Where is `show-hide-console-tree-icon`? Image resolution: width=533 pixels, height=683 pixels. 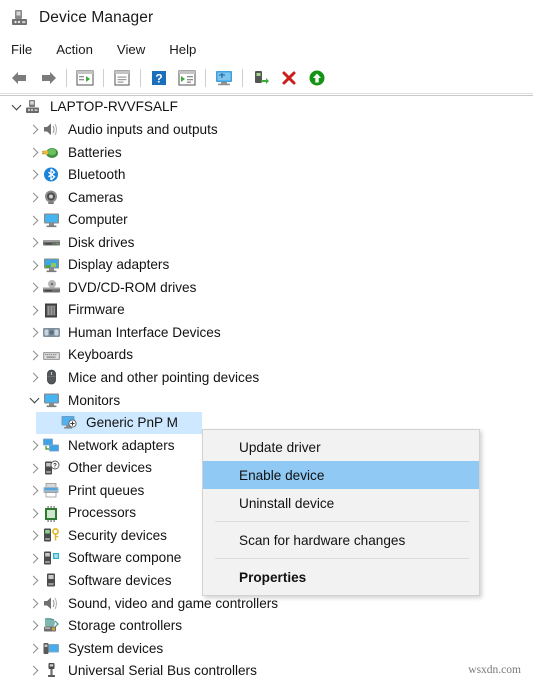
show-hide-console-tree-icon is located at coordinates (85, 78).